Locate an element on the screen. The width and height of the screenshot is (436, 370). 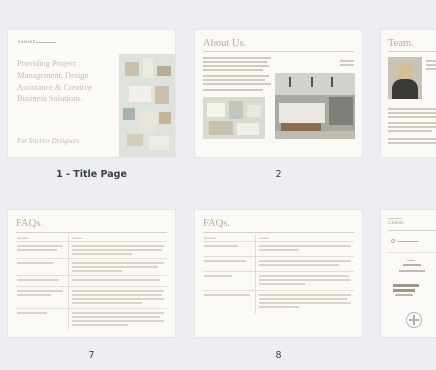
page-thumbnail-8: FAQs. Question Answer is located at coordinates (278, 273).